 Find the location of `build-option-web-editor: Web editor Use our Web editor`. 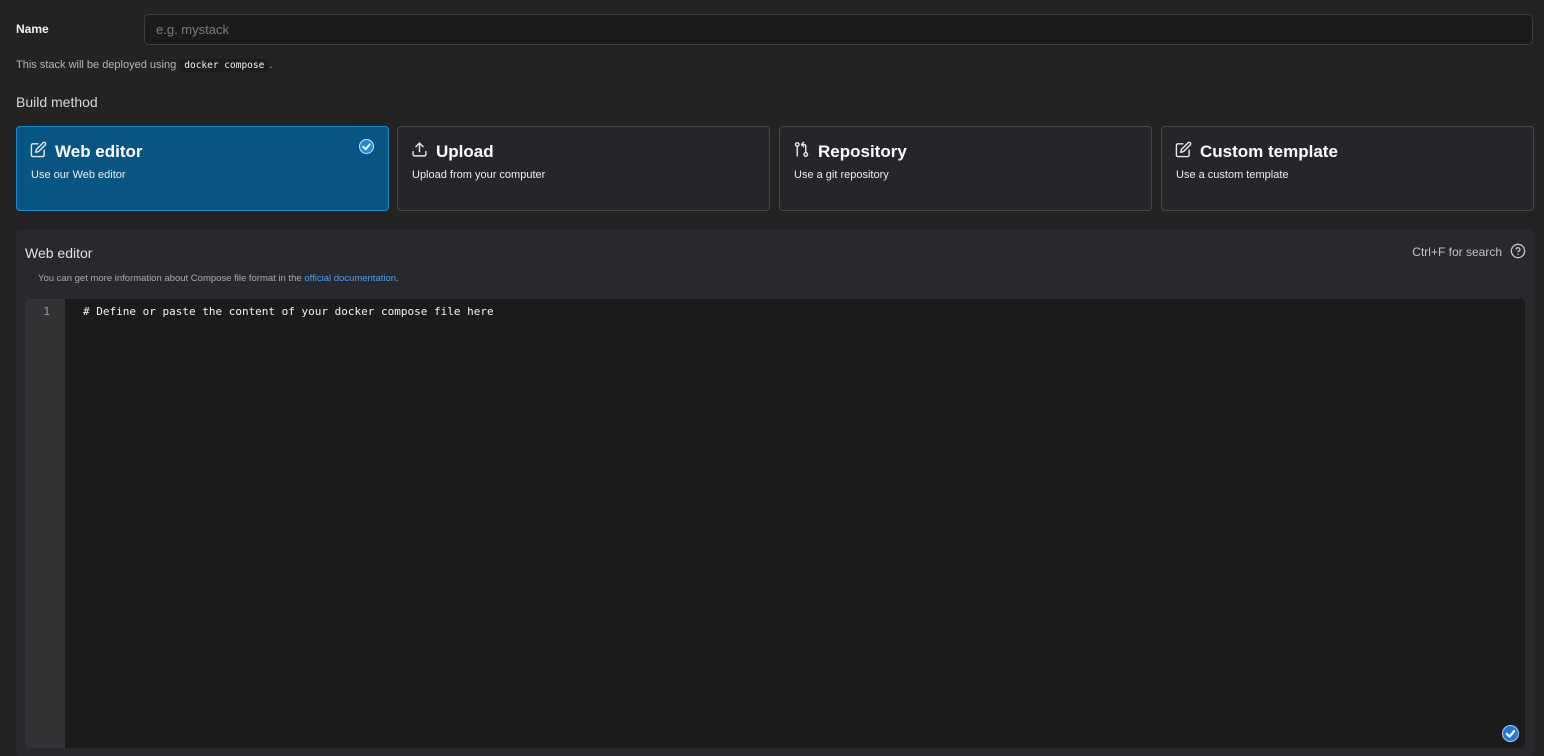

build-option-web-editor: Web editor Use our Web editor is located at coordinates (202, 168).